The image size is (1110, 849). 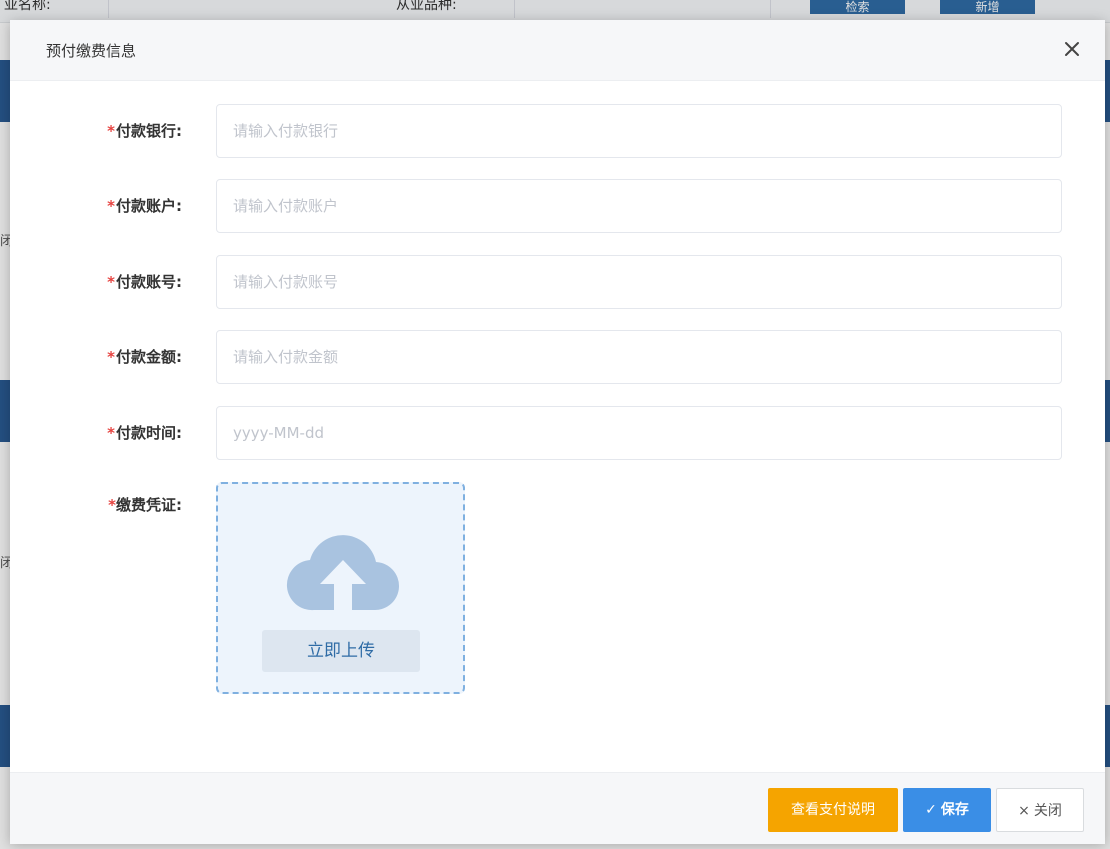 I want to click on form-row-account: *付款账户:, so click(x=557, y=206).